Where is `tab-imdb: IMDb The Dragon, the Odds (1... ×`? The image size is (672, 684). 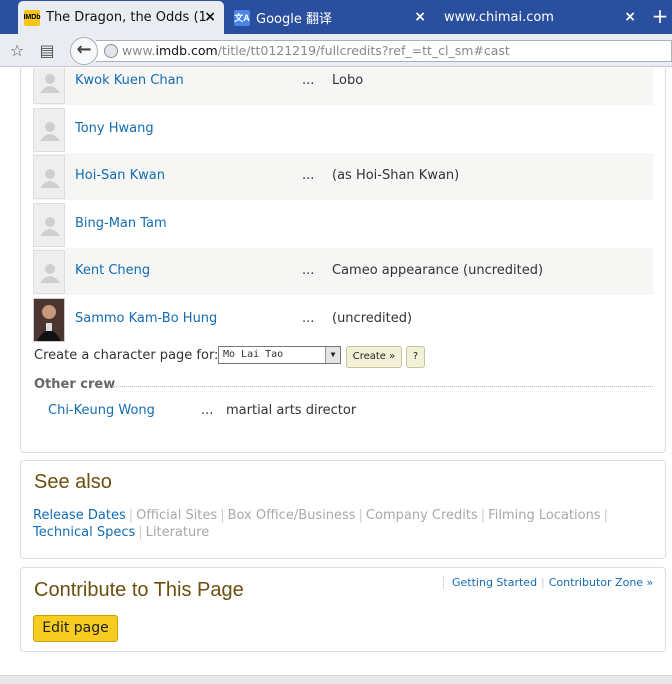 tab-imdb: IMDb The Dragon, the Odds (1... × is located at coordinates (121, 17).